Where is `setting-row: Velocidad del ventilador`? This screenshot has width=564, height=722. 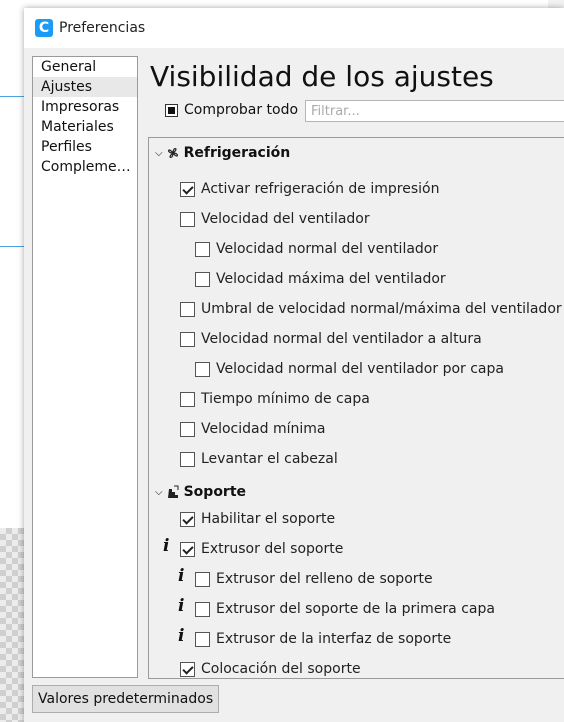
setting-row: Velocidad del ventilador is located at coordinates (275, 219).